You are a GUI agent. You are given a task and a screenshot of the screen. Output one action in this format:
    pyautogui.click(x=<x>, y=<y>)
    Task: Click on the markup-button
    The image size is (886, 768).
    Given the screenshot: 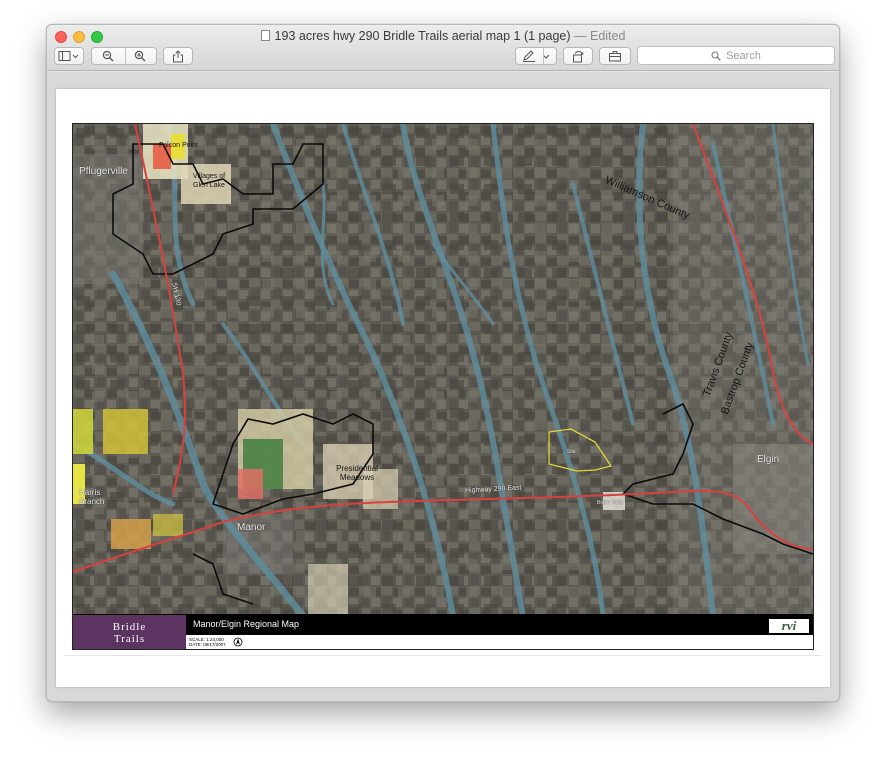 What is the action you would take?
    pyautogui.click(x=536, y=56)
    